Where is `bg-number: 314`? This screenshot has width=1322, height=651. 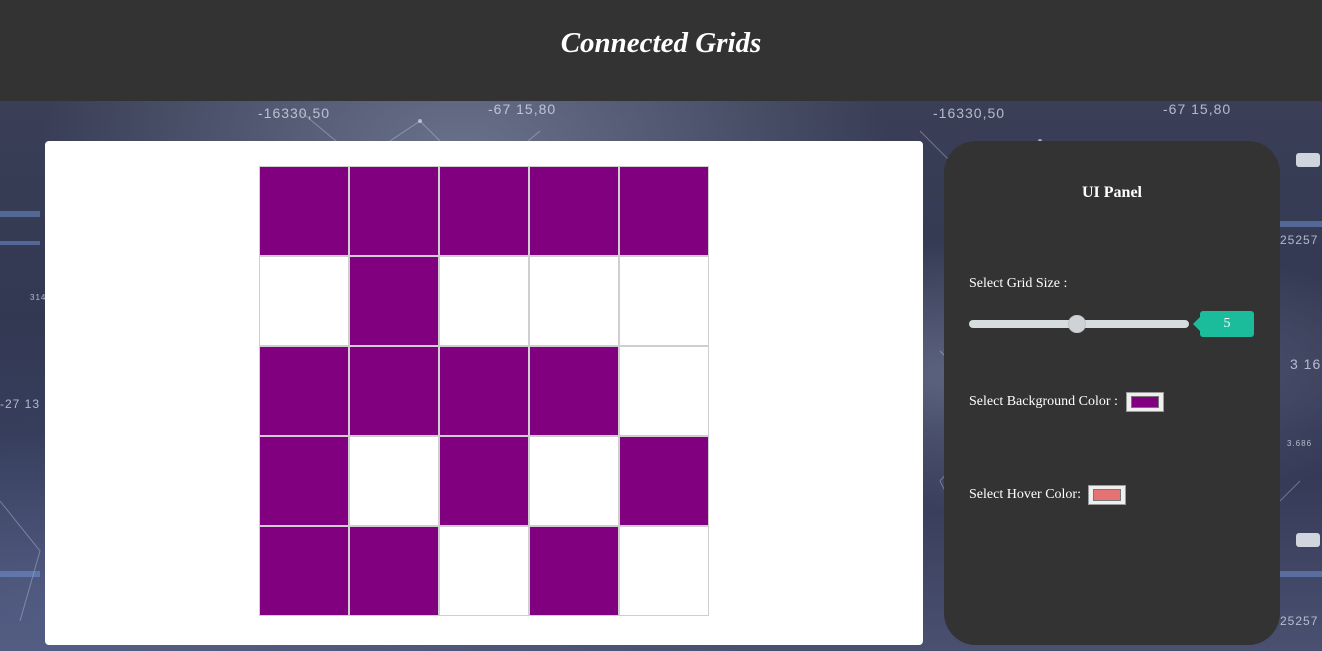 bg-number: 314 is located at coordinates (38, 297).